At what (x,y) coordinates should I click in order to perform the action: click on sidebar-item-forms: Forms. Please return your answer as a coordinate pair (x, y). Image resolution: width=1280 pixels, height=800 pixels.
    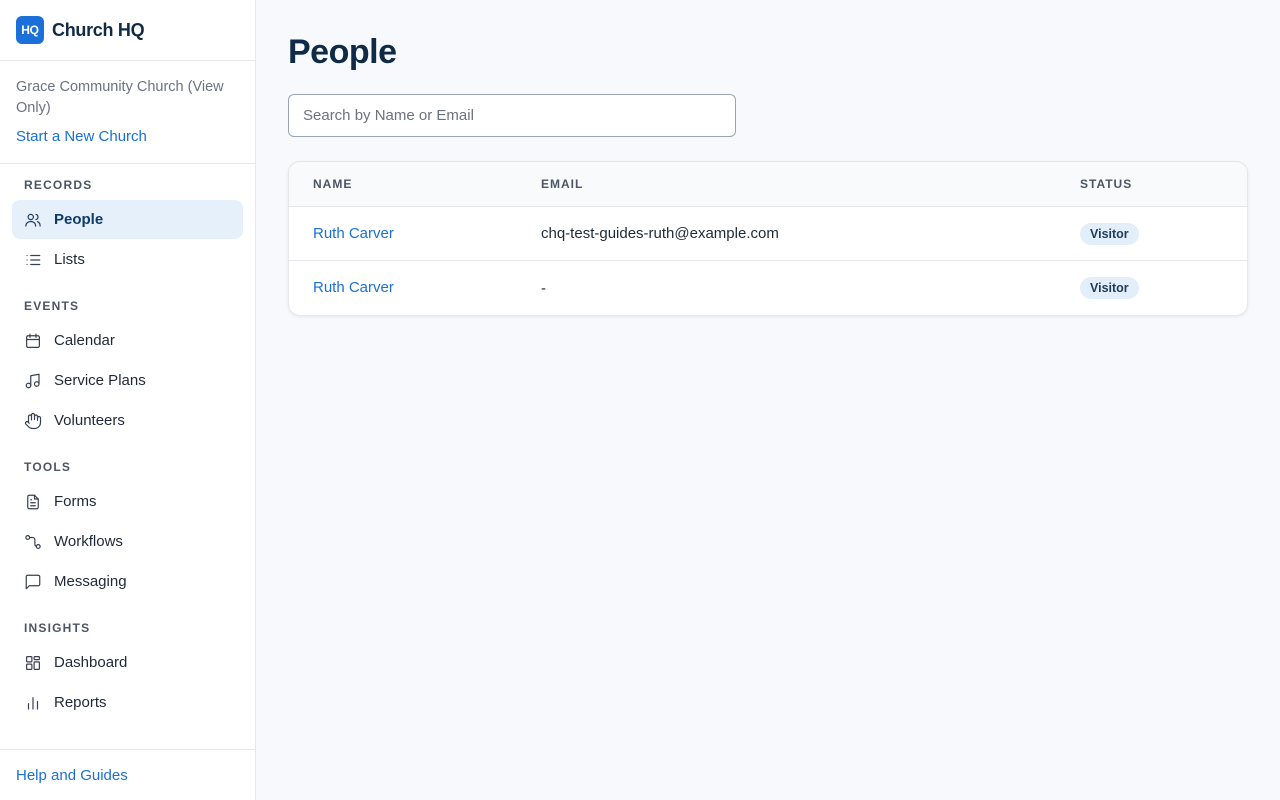
    Looking at the image, I should click on (127, 501).